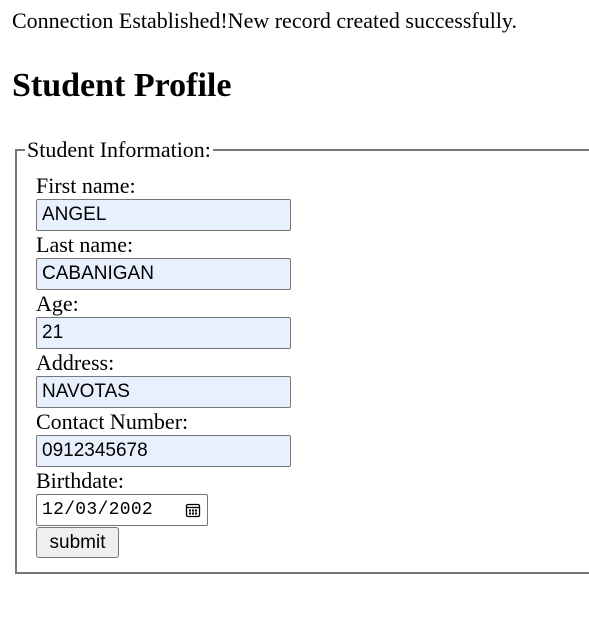 The height and width of the screenshot is (628, 589). I want to click on fieldset-legend: Student Information:, so click(119, 149).